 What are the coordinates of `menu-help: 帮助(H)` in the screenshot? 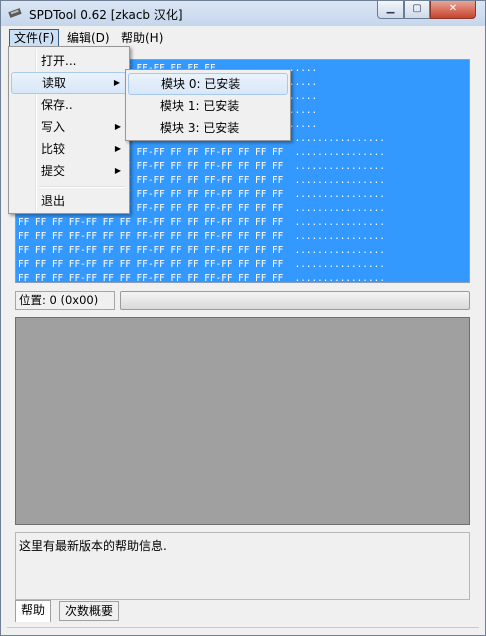 It's located at (142, 38).